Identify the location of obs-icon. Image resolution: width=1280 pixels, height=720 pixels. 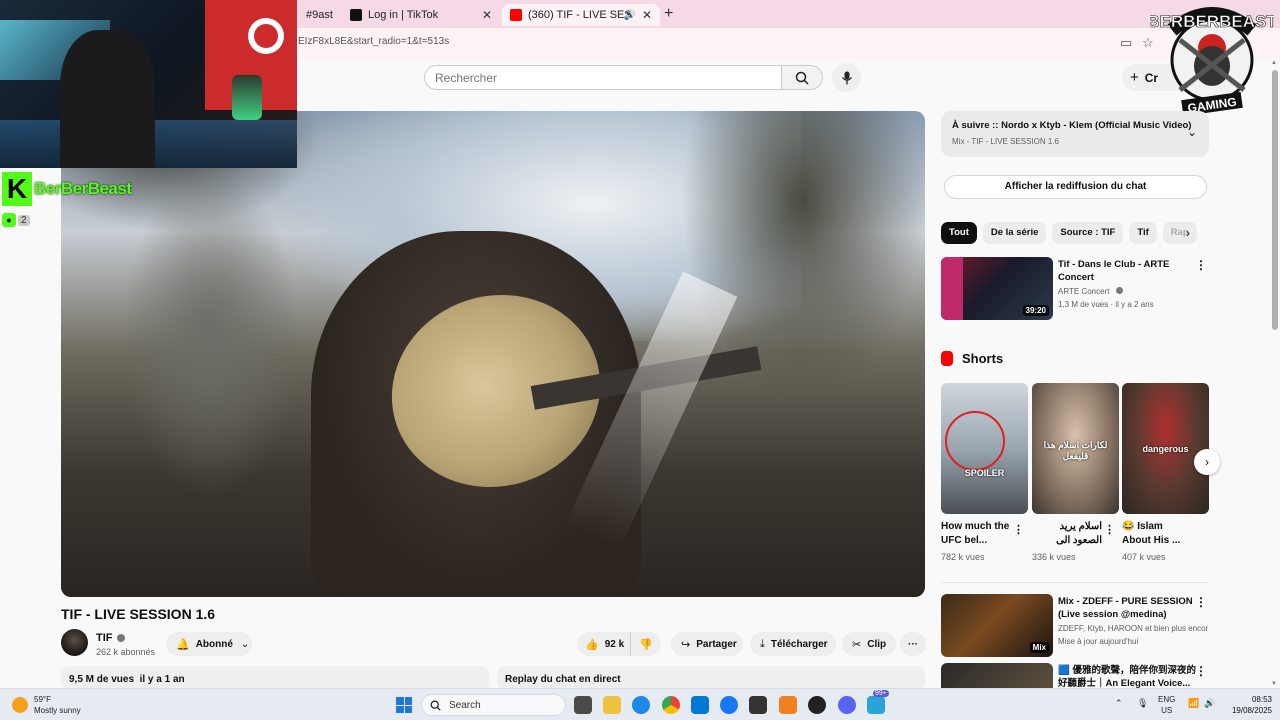
(817, 705).